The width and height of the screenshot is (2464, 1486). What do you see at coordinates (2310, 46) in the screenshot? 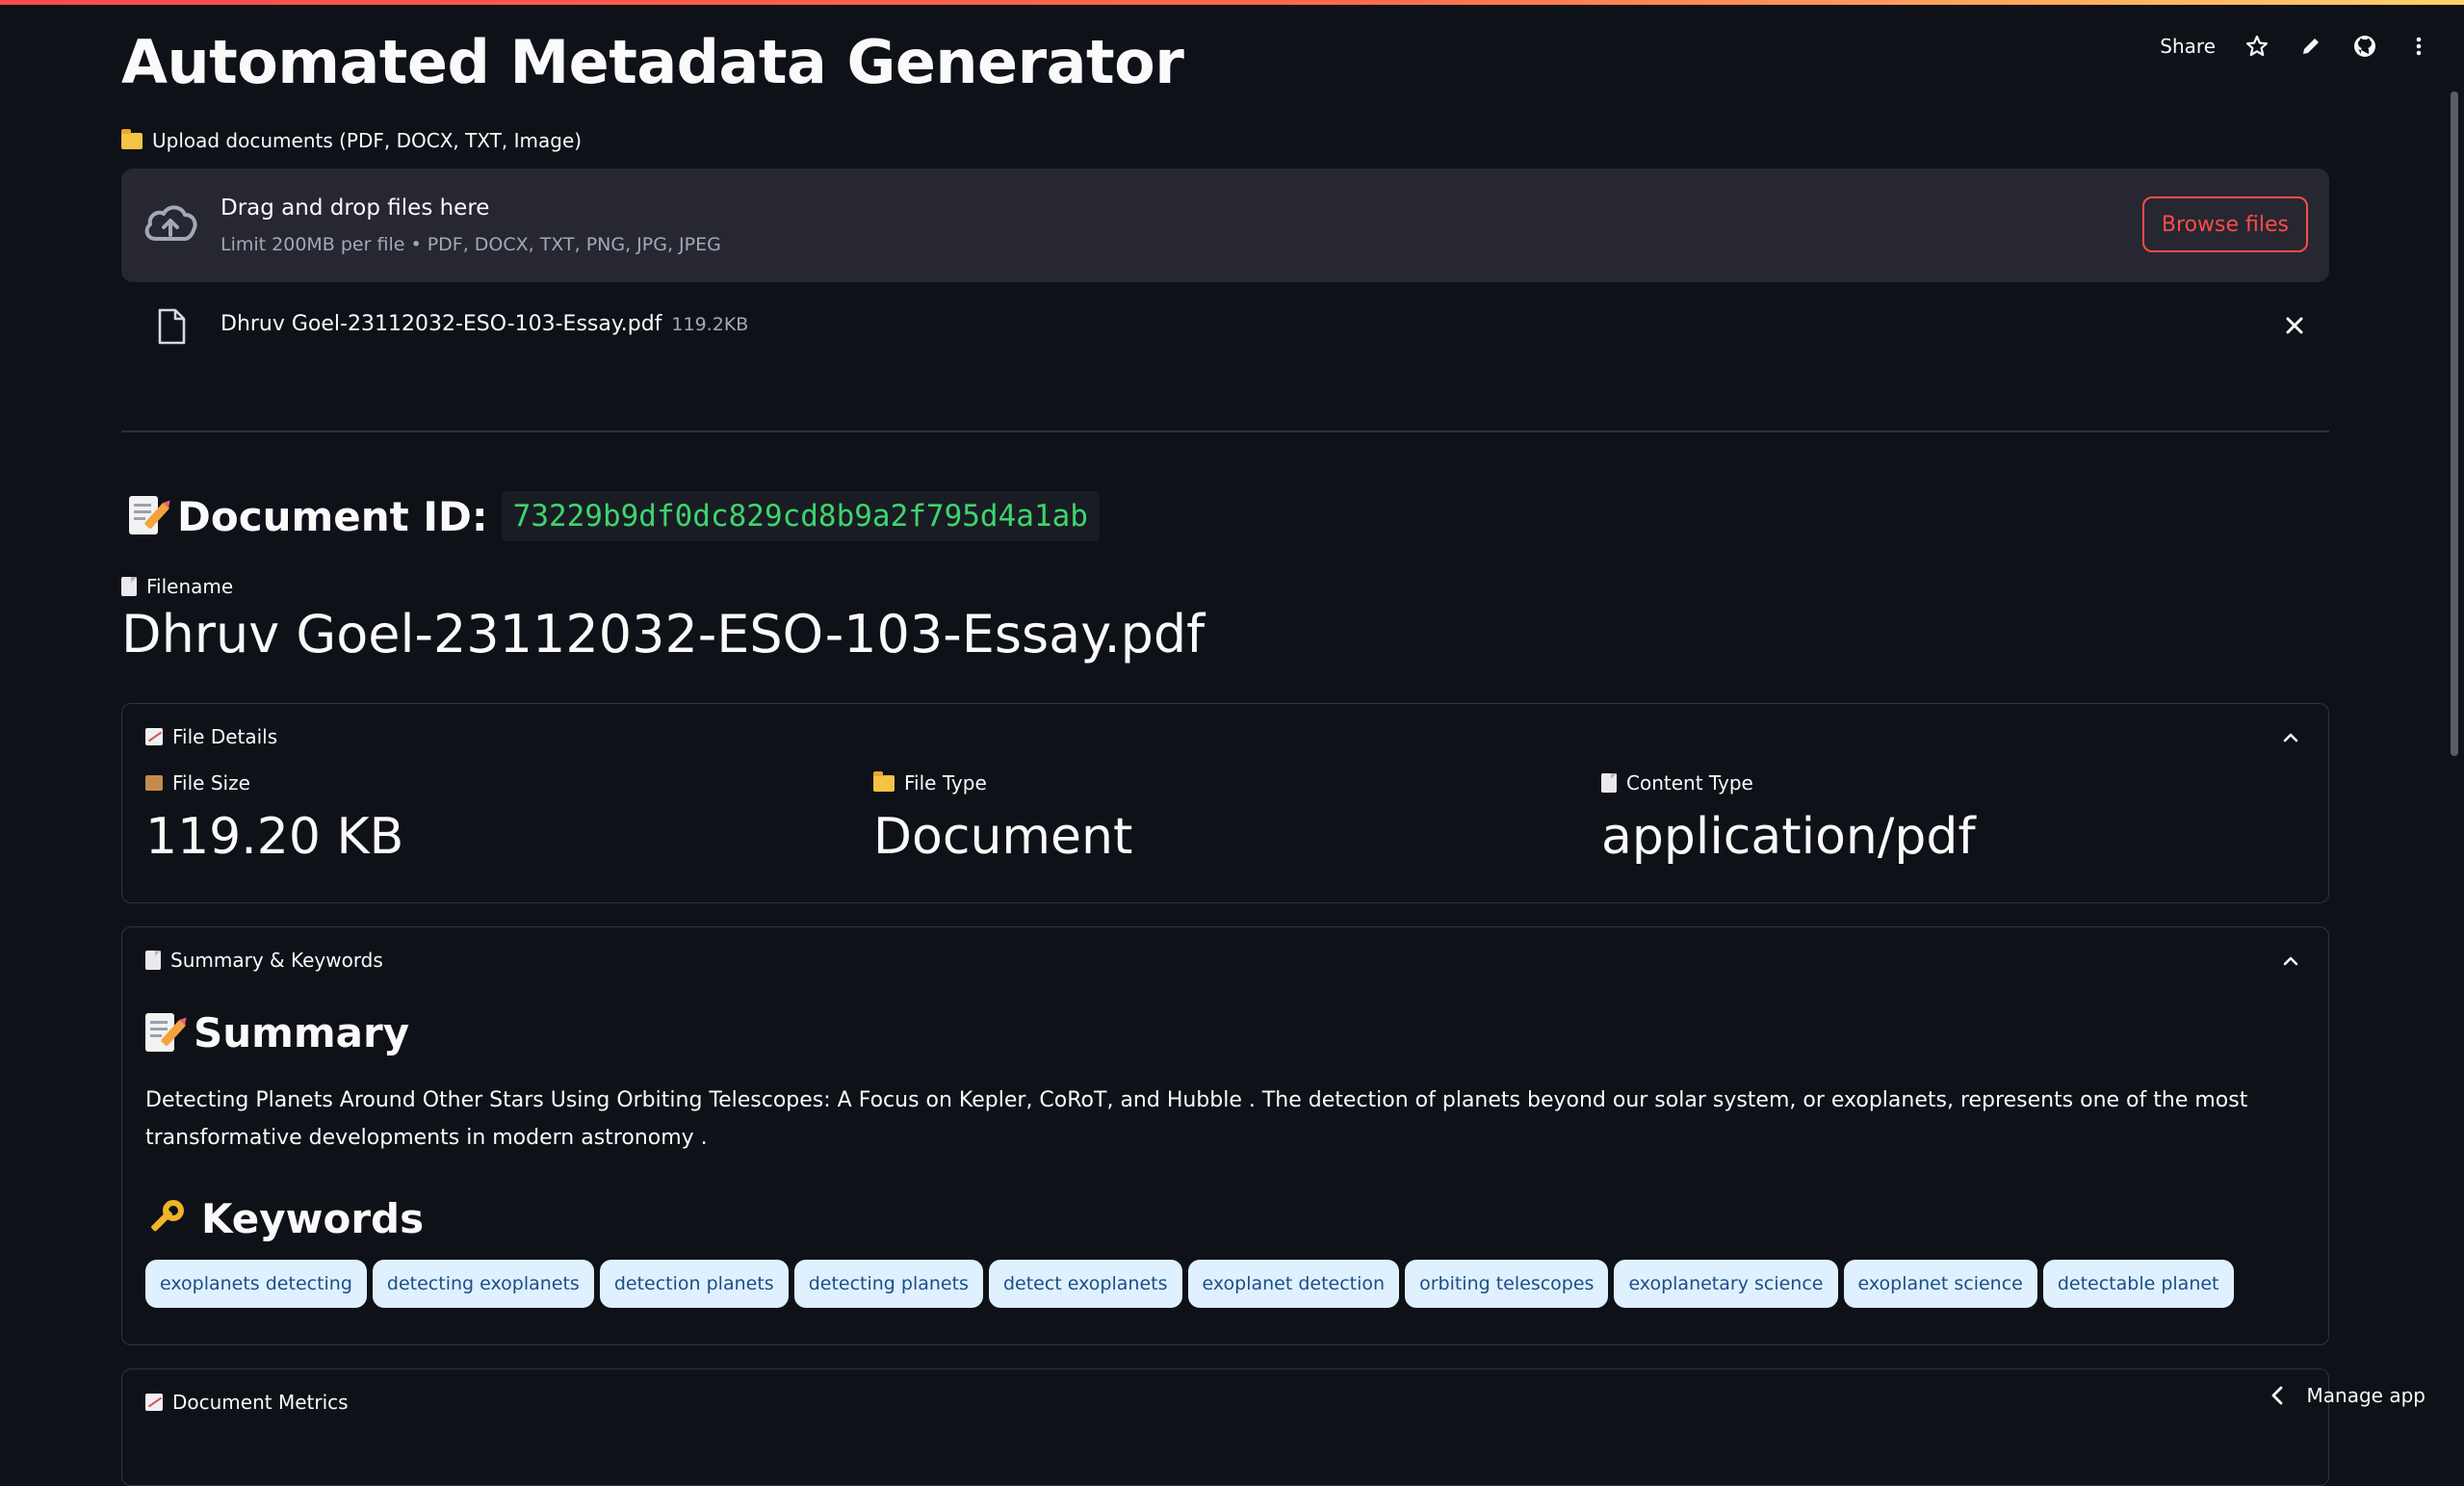
I see `pencil-icon` at bounding box center [2310, 46].